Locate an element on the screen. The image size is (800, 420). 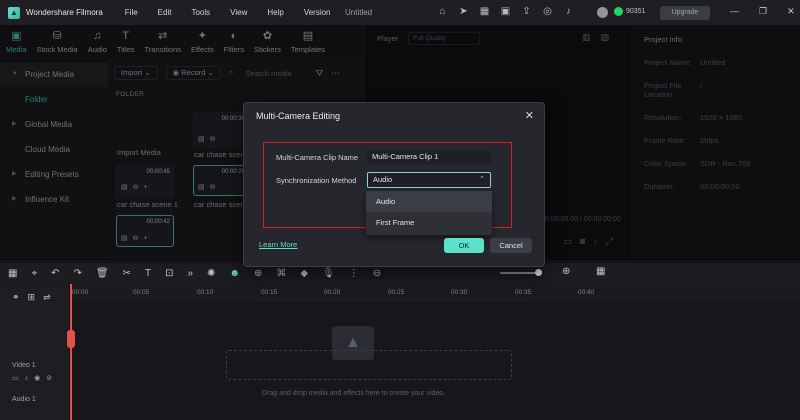
zoom-slider is located at coordinates (521, 272).